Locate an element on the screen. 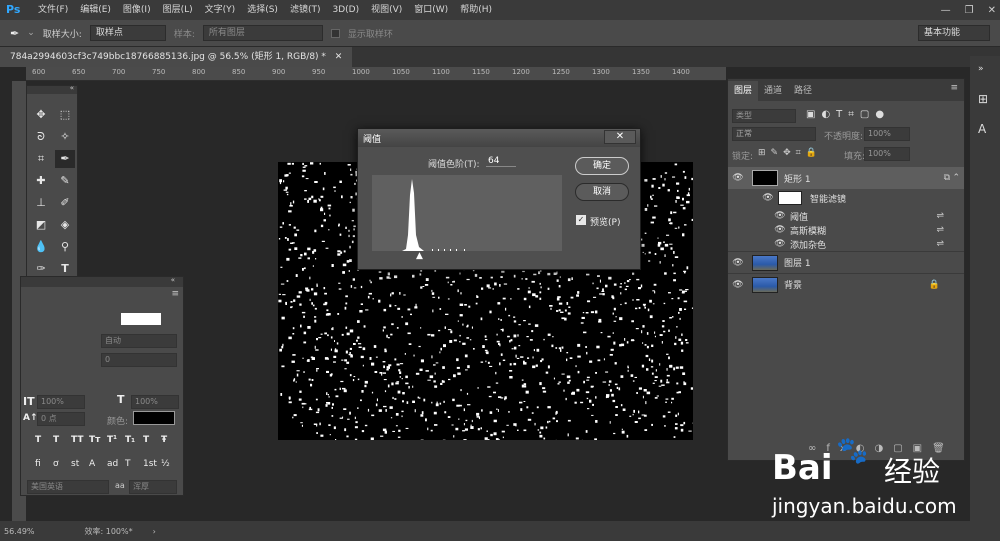  menu-item: 3D(D) is located at coordinates (345, 10).